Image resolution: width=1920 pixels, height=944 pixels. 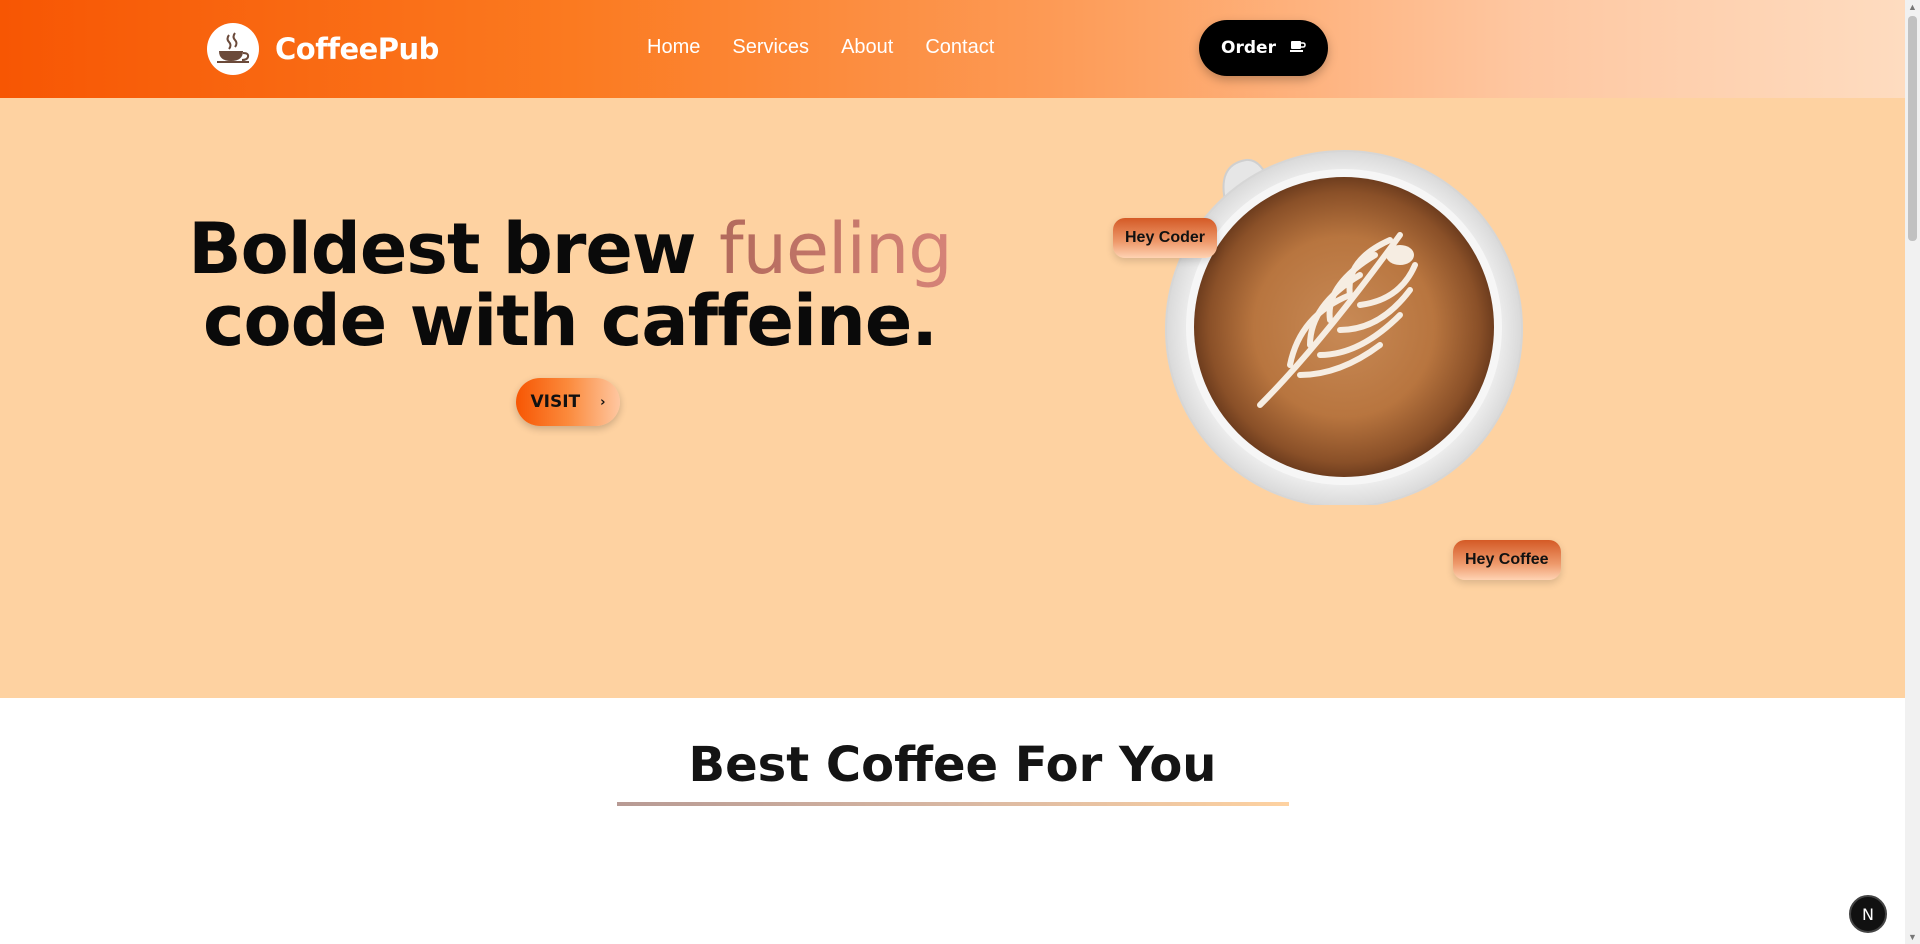 What do you see at coordinates (1297, 48) in the screenshot?
I see `coffee-cup-icon` at bounding box center [1297, 48].